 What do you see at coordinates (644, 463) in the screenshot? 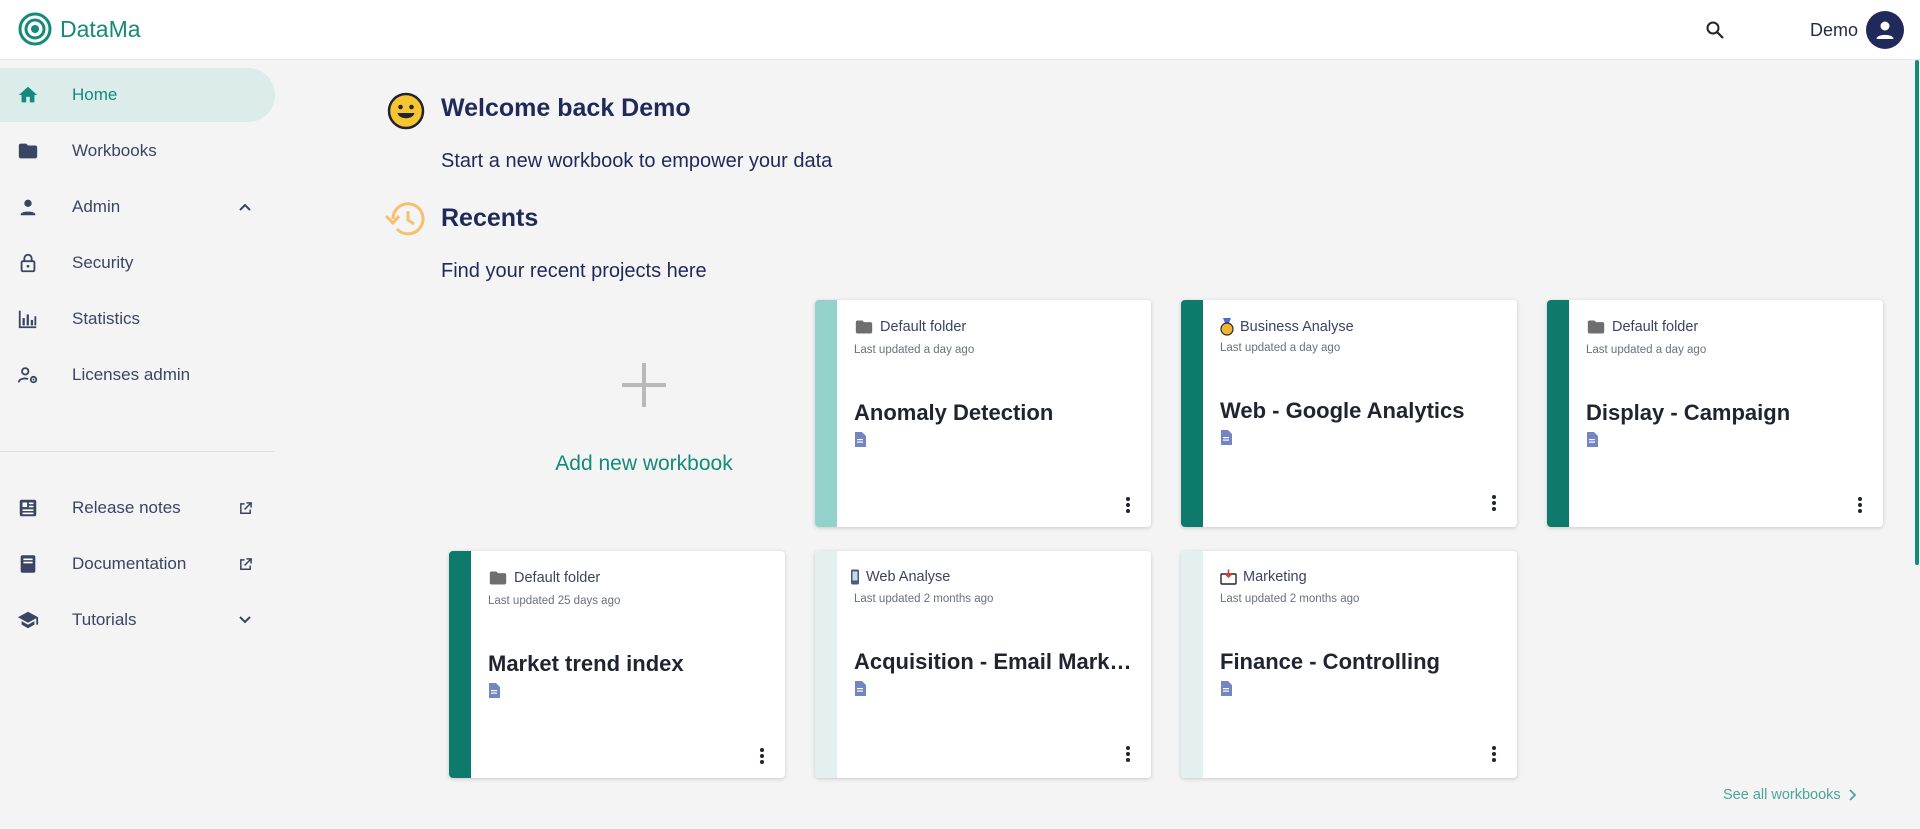
I see `add-workbook-label: Add new workbook` at bounding box center [644, 463].